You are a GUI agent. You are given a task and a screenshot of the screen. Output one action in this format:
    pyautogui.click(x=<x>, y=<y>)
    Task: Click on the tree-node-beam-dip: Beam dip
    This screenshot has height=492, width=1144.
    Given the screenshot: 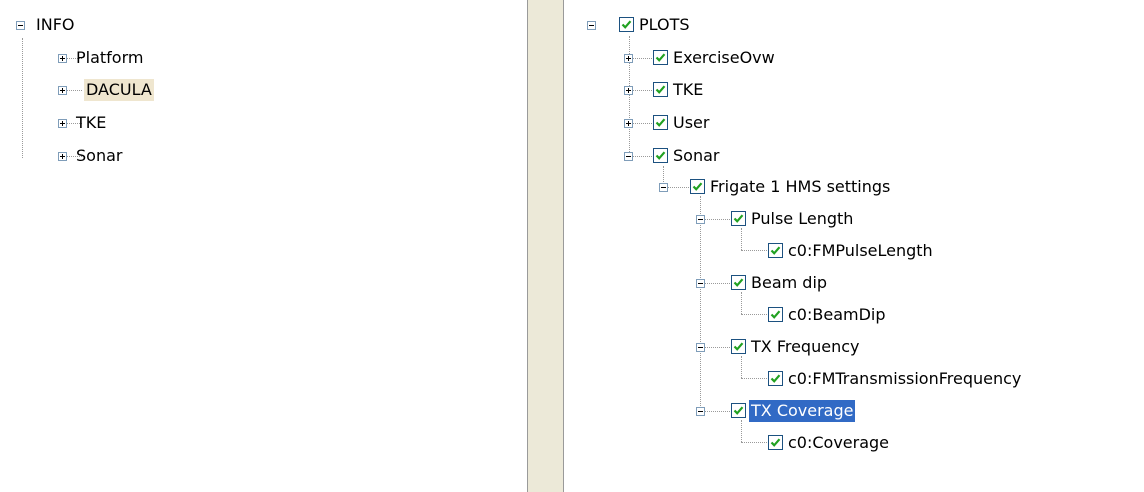 What is the action you would take?
    pyautogui.click(x=789, y=283)
    